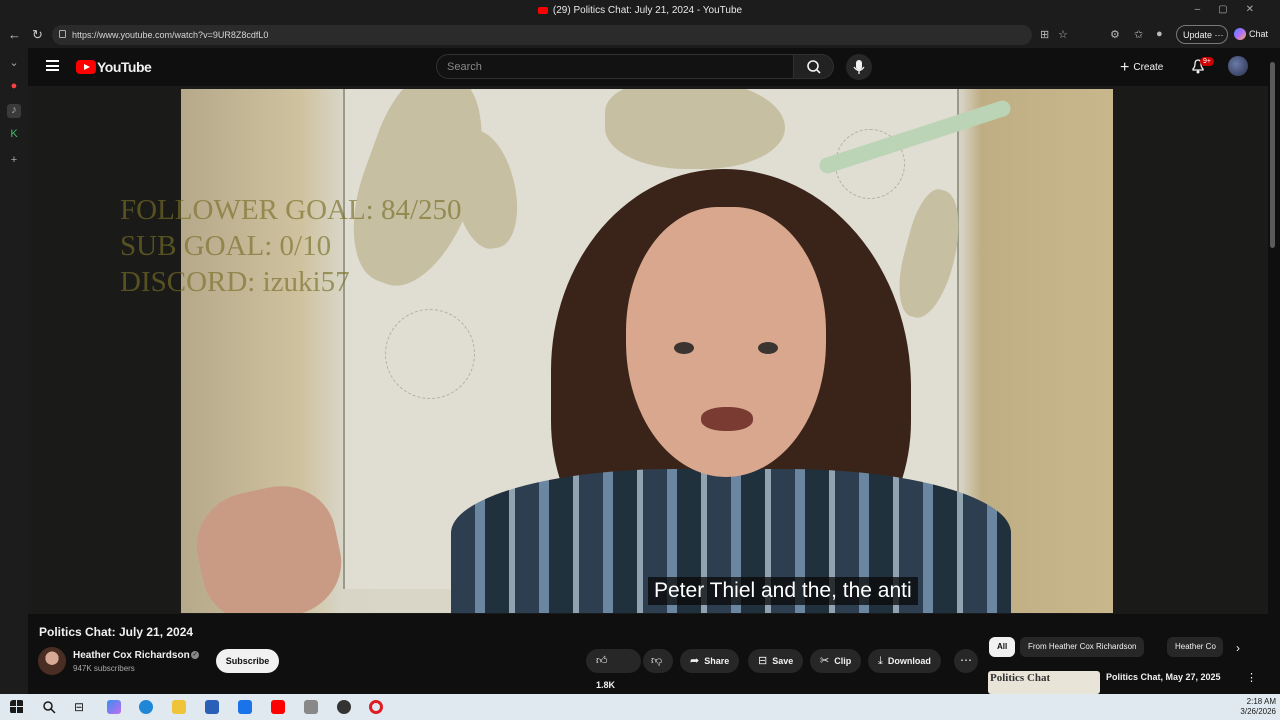 The width and height of the screenshot is (1280, 720). What do you see at coordinates (14, 111) in the screenshot?
I see `speaker-icon: ♪` at bounding box center [14, 111].